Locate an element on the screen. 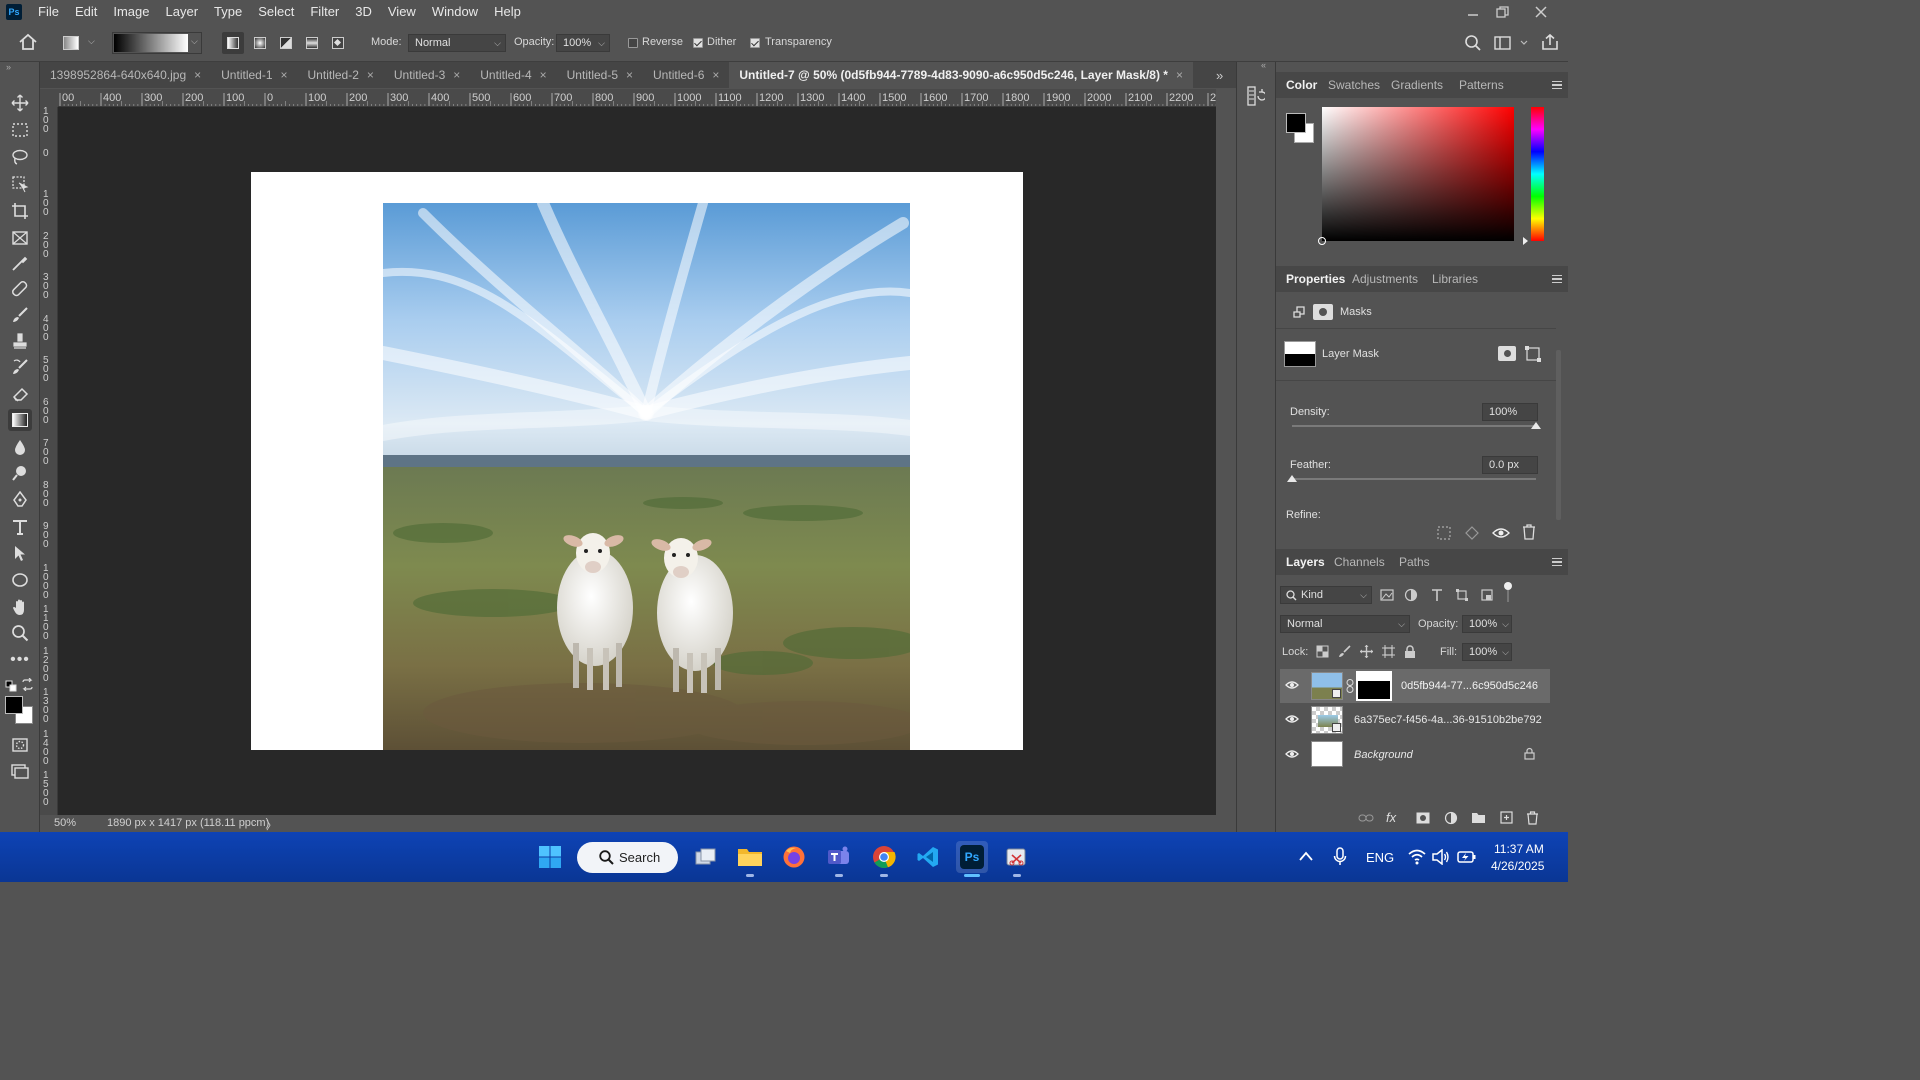 The width and height of the screenshot is (1920, 1080). clock-time: 11:37 AM is located at coordinates (1519, 849).